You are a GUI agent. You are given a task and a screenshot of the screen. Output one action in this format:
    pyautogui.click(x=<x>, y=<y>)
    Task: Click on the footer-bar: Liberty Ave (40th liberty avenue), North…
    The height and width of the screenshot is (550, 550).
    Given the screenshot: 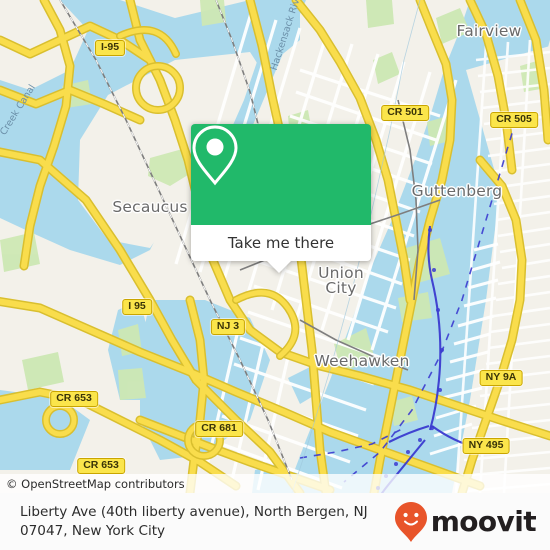 What is the action you would take?
    pyautogui.click(x=275, y=521)
    